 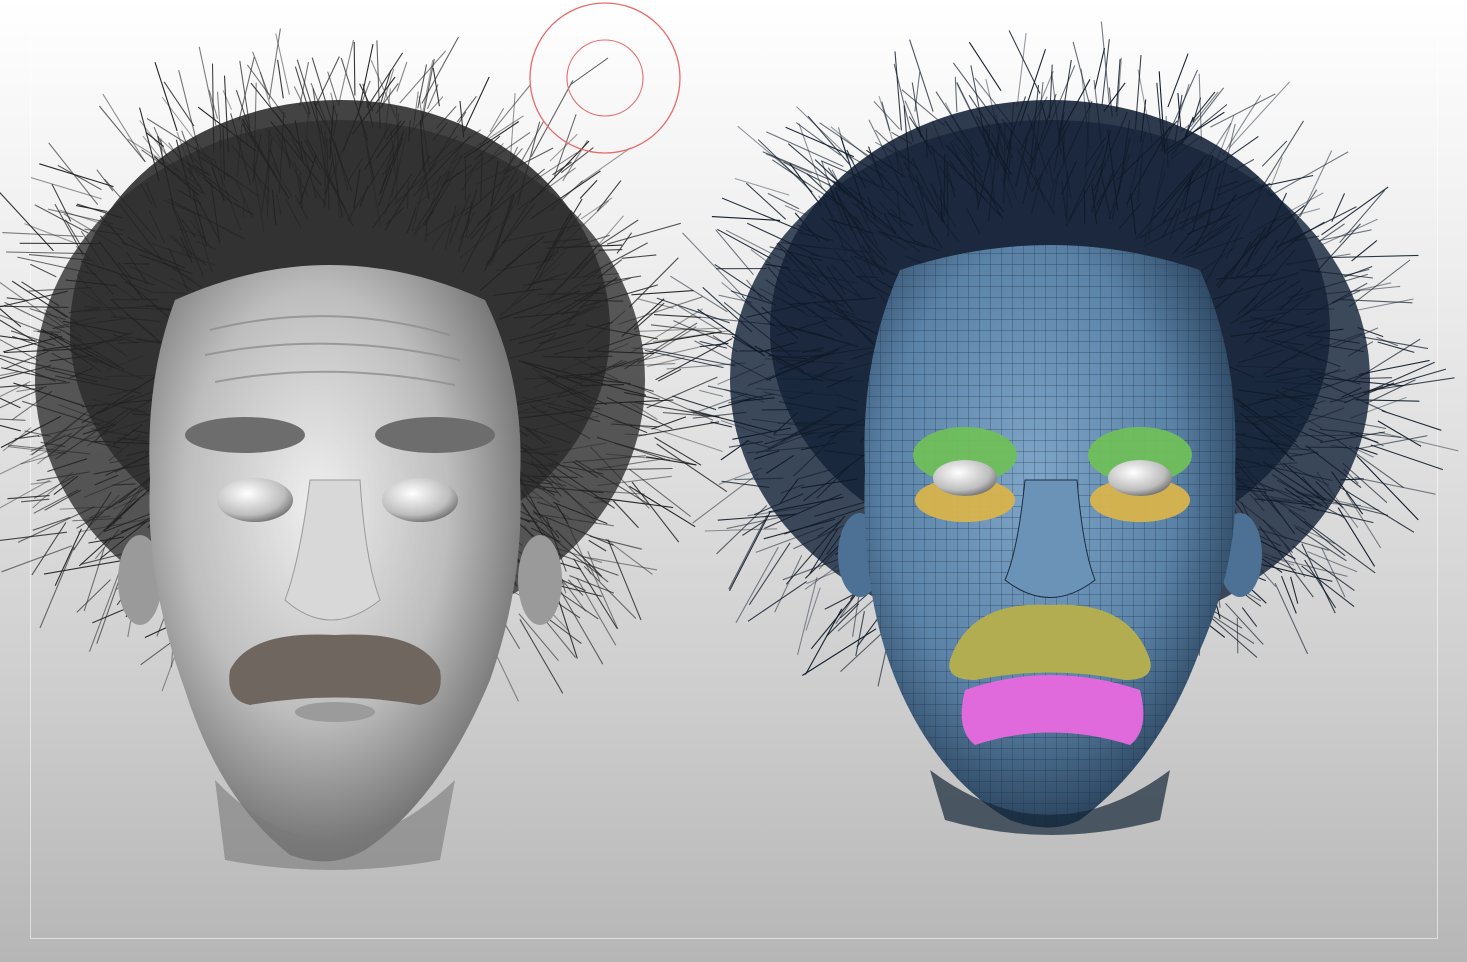 I want to click on left-head-eyebrow-right, so click(x=435, y=435).